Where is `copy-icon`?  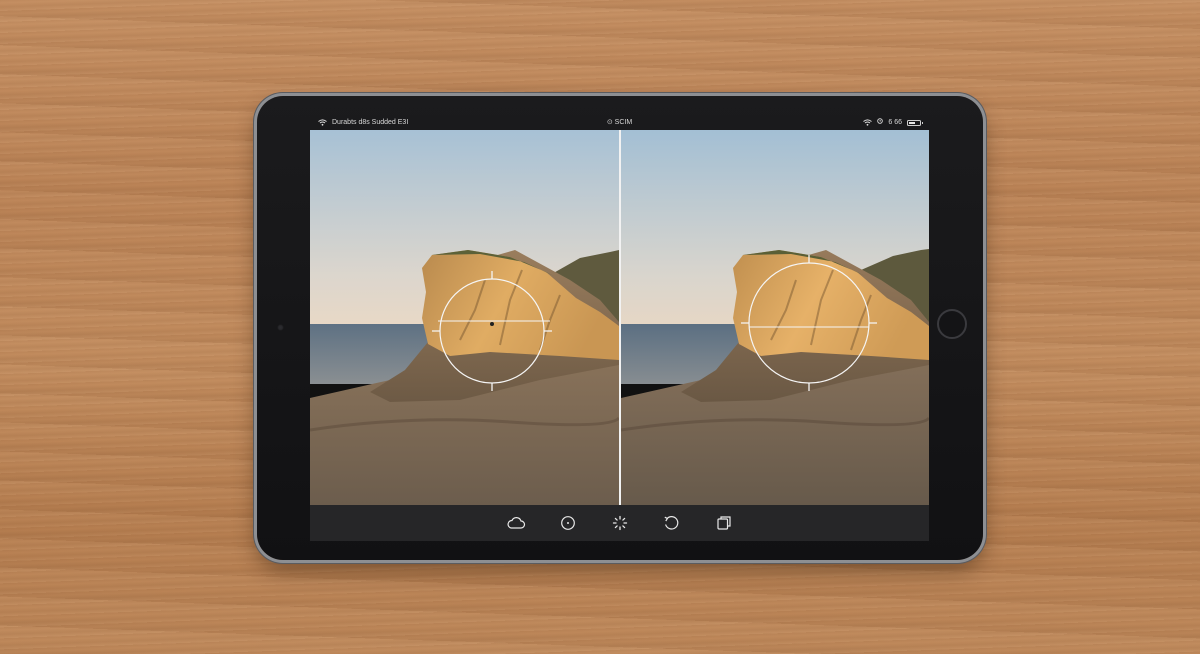 copy-icon is located at coordinates (723, 523).